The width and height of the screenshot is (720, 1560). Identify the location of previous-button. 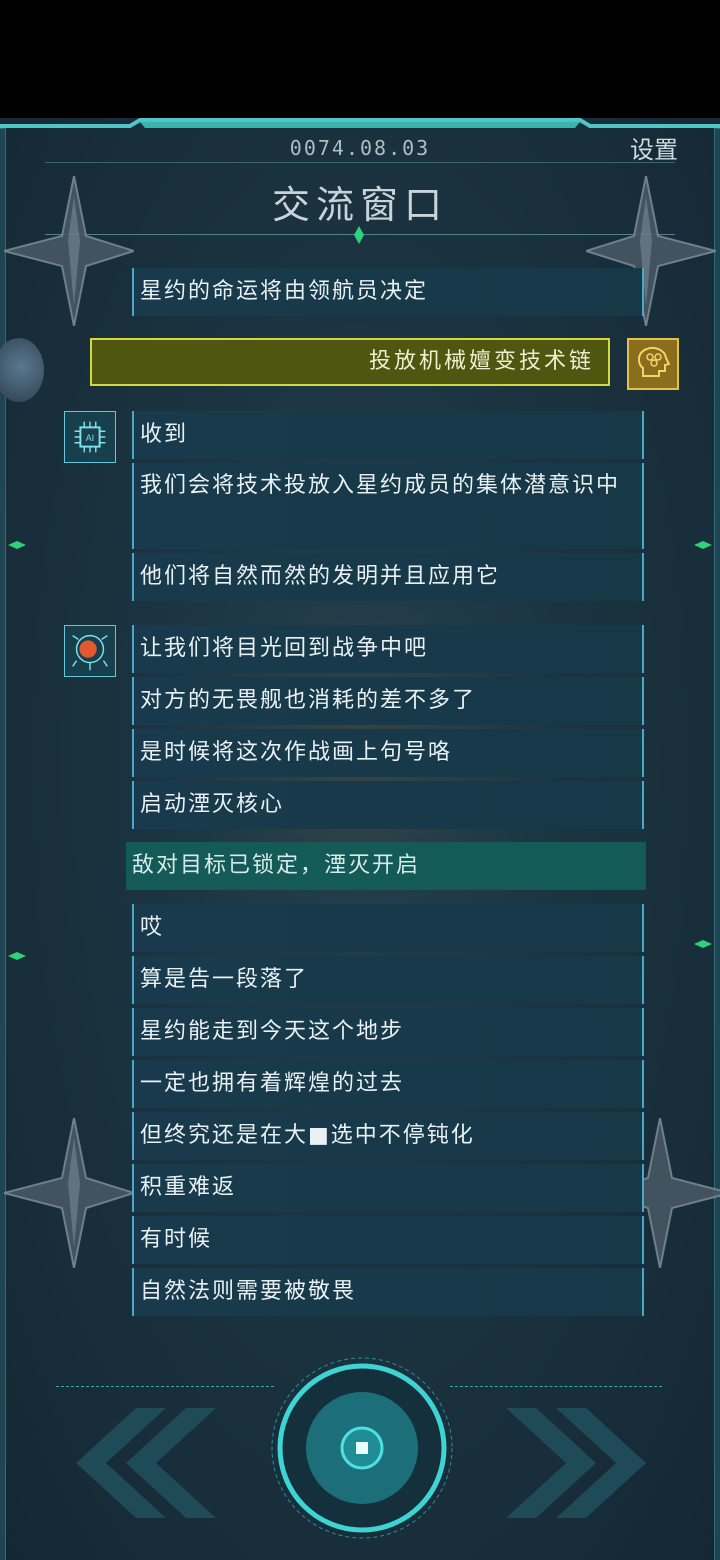
(141, 1463).